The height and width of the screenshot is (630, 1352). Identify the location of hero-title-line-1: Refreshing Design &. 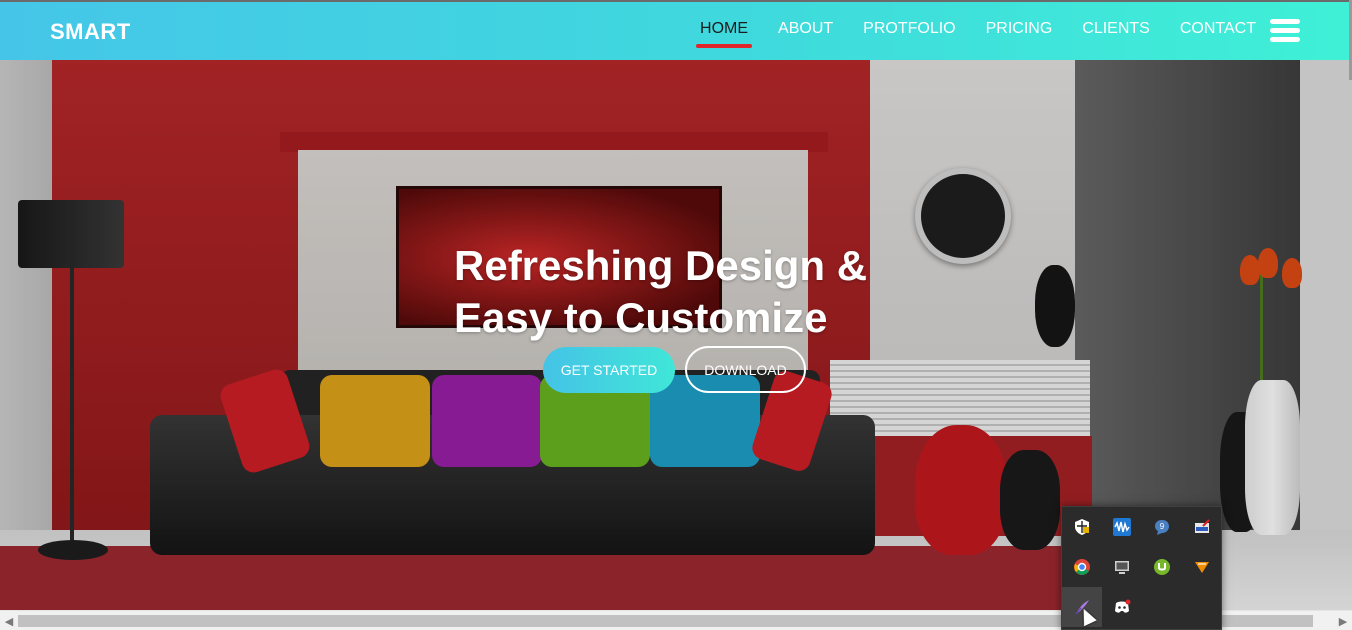
(661, 265).